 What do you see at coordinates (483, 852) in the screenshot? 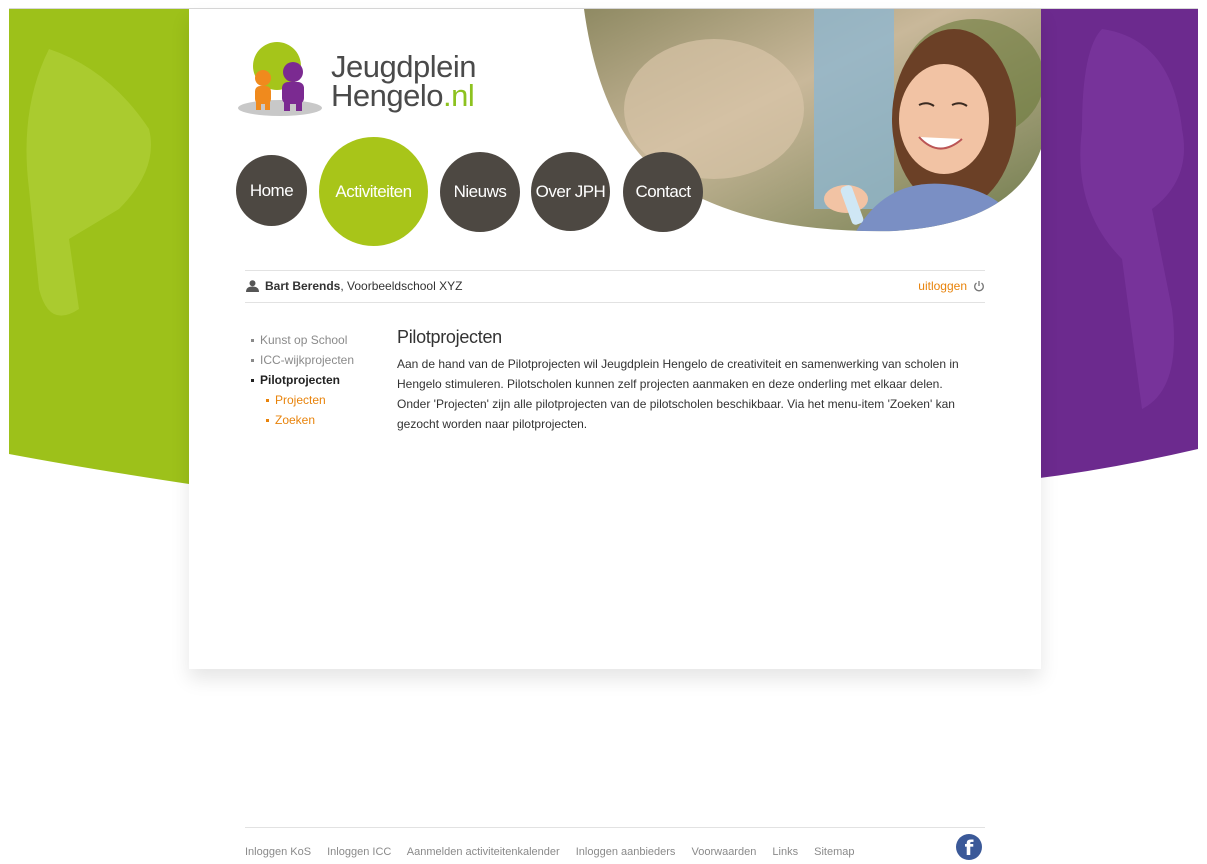
I see `footer-link-aanmelden-activiteitenkalender: Aanmelden activiteitenkalender` at bounding box center [483, 852].